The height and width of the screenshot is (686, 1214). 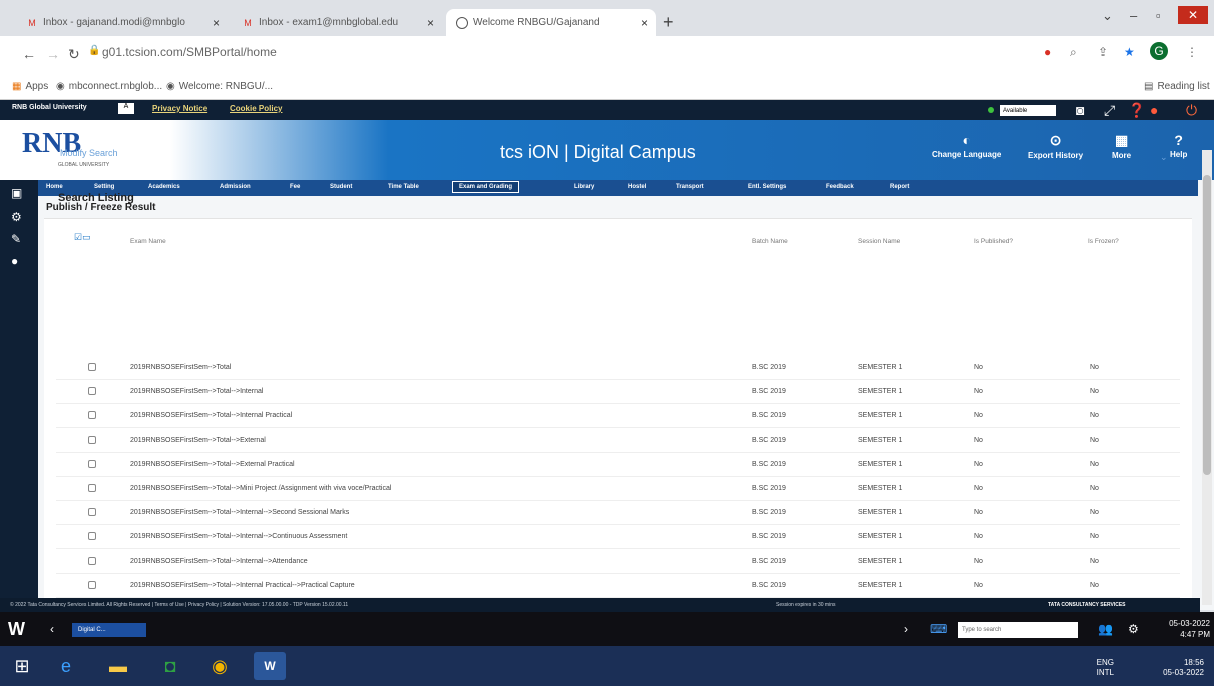 What do you see at coordinates (403, 187) in the screenshot?
I see `menu-time-table: Time Table` at bounding box center [403, 187].